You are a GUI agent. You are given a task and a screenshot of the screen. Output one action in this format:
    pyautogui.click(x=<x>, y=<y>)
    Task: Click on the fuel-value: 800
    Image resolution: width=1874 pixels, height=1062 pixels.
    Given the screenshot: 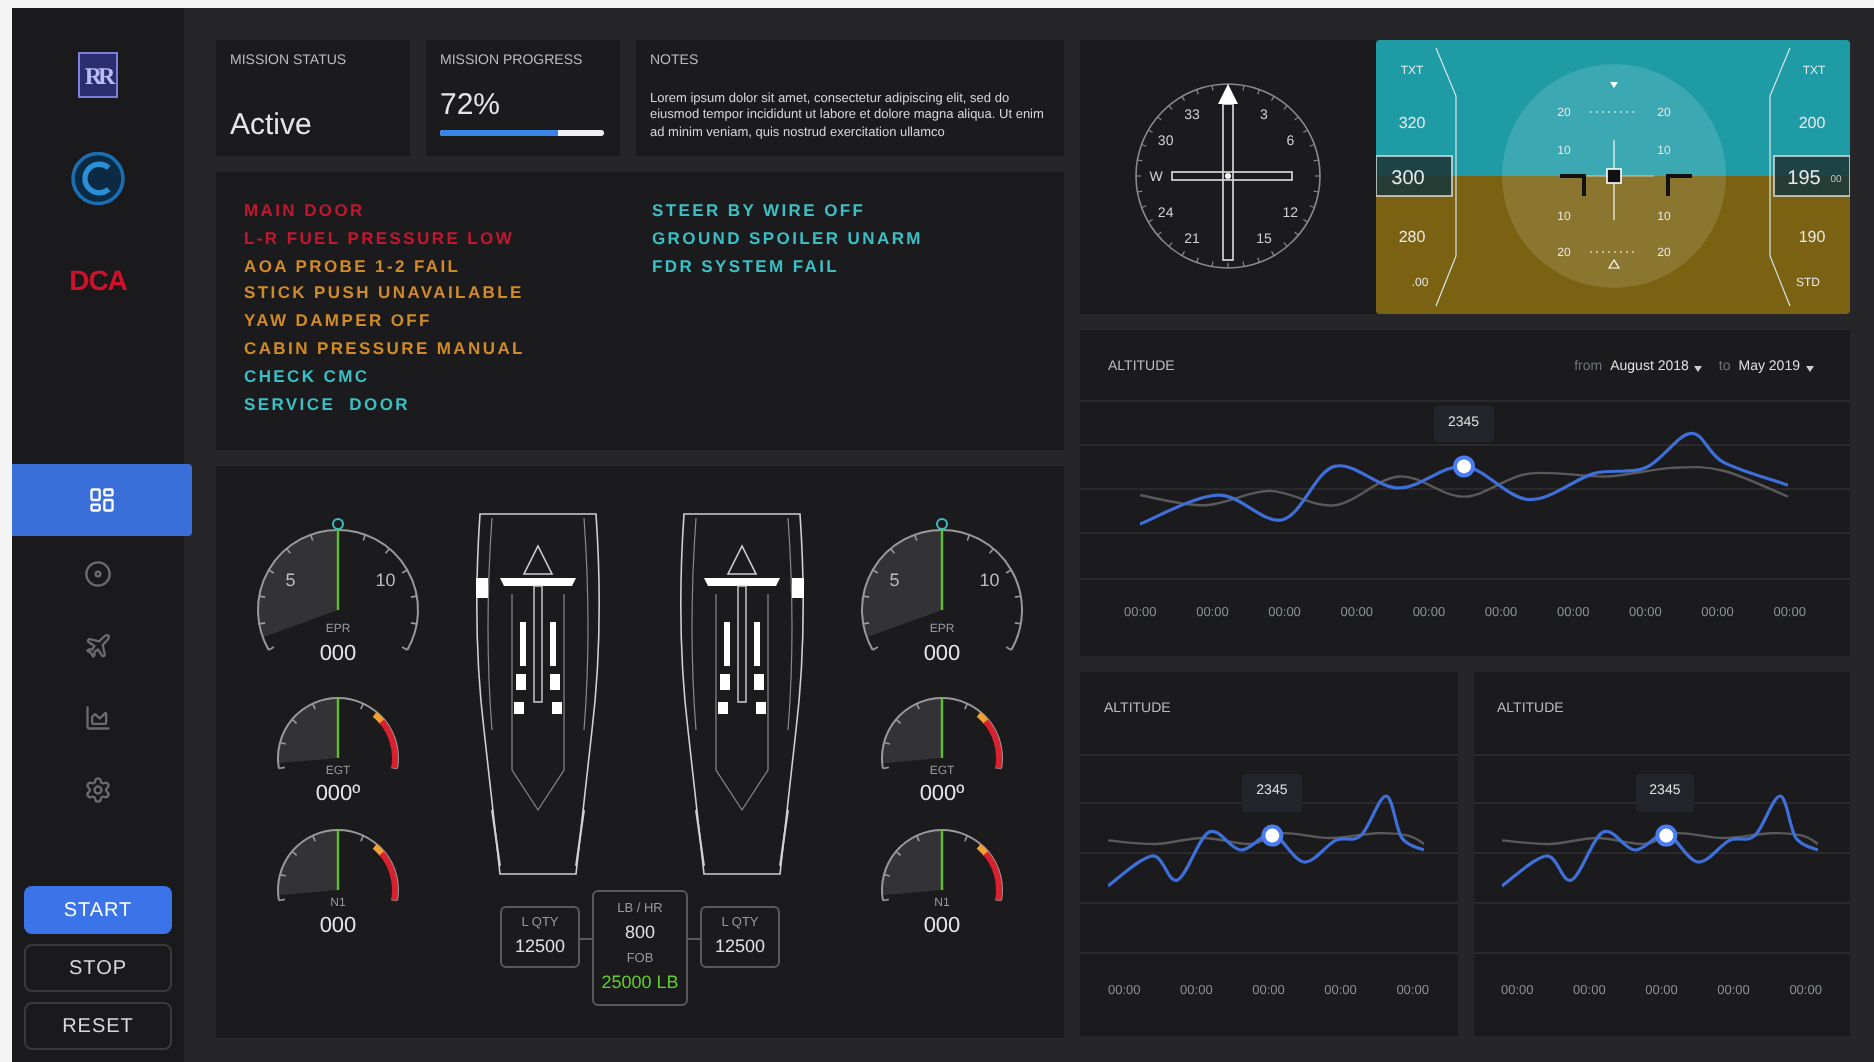 What is the action you would take?
    pyautogui.click(x=640, y=932)
    